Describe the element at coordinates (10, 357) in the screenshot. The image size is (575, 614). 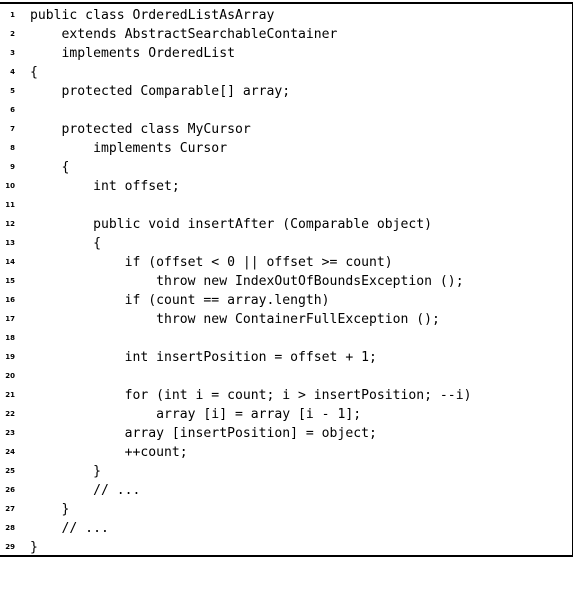
I see `line-number: 19` at that location.